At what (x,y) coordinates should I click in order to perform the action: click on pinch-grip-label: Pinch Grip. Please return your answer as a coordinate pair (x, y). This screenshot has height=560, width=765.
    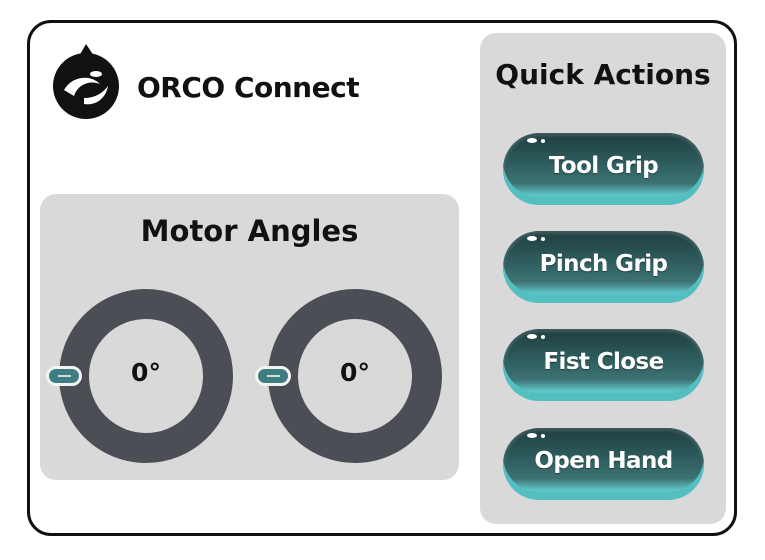
    Looking at the image, I should click on (603, 264).